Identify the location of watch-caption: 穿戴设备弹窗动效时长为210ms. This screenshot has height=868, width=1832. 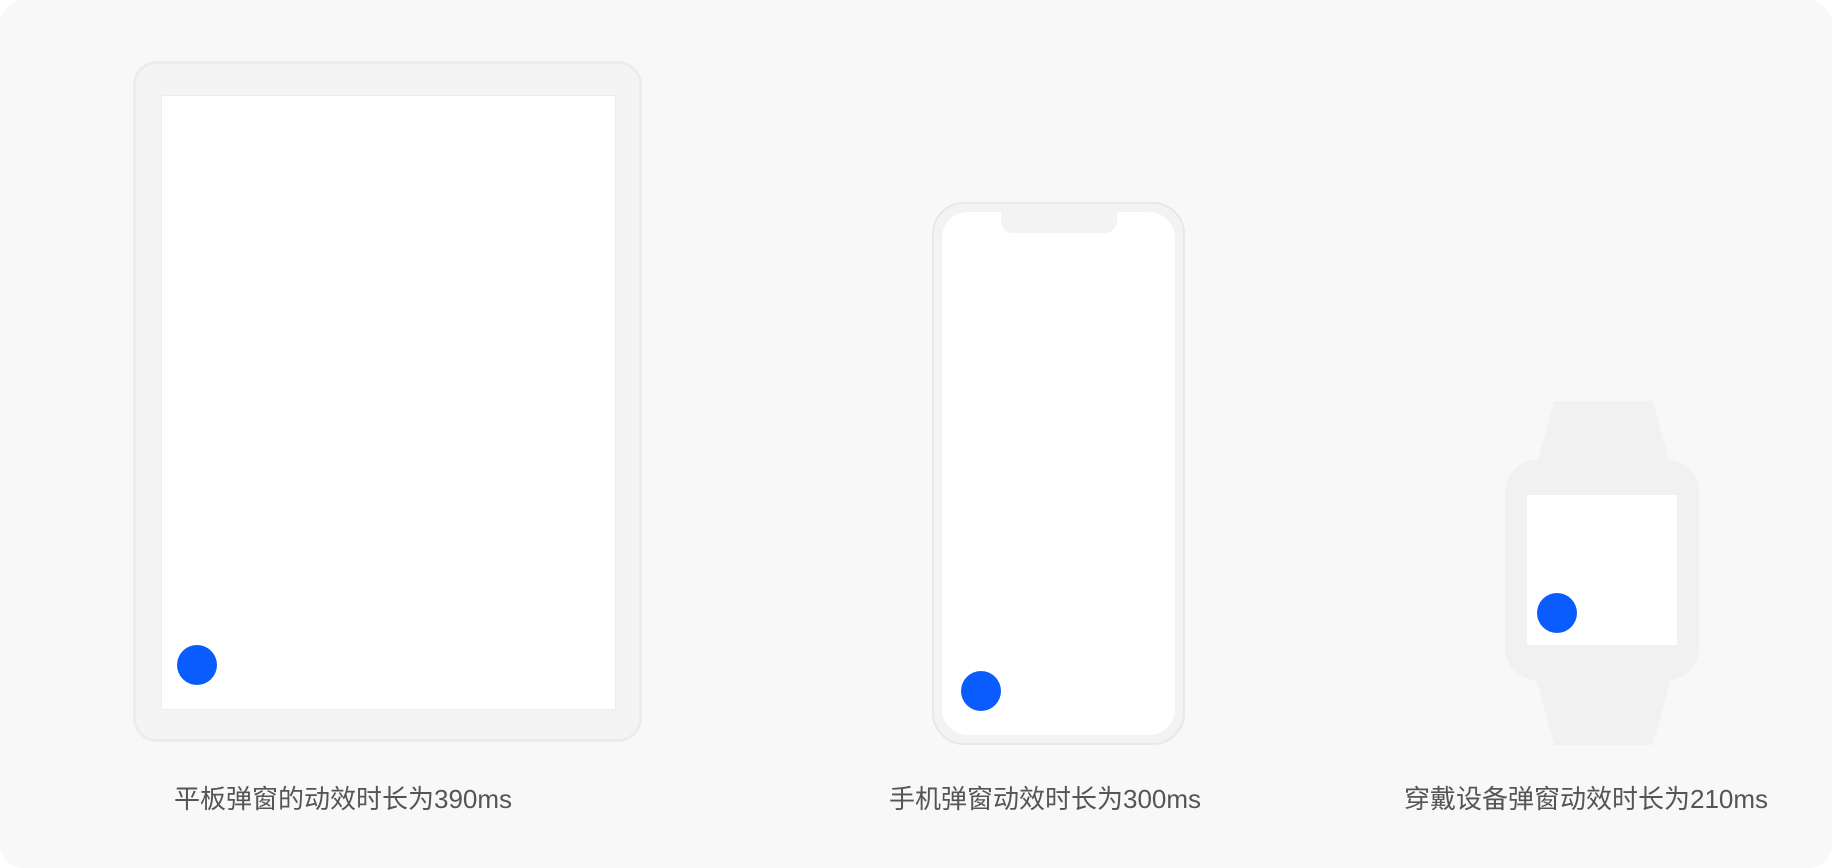
(1586, 799).